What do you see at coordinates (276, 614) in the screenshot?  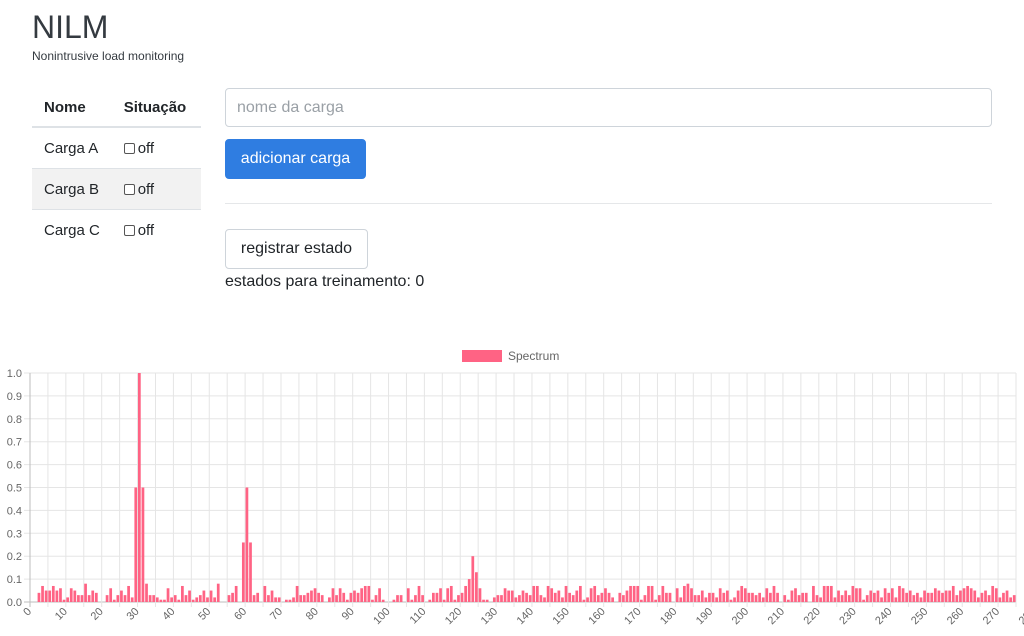 I see `x-tick-label: 70` at bounding box center [276, 614].